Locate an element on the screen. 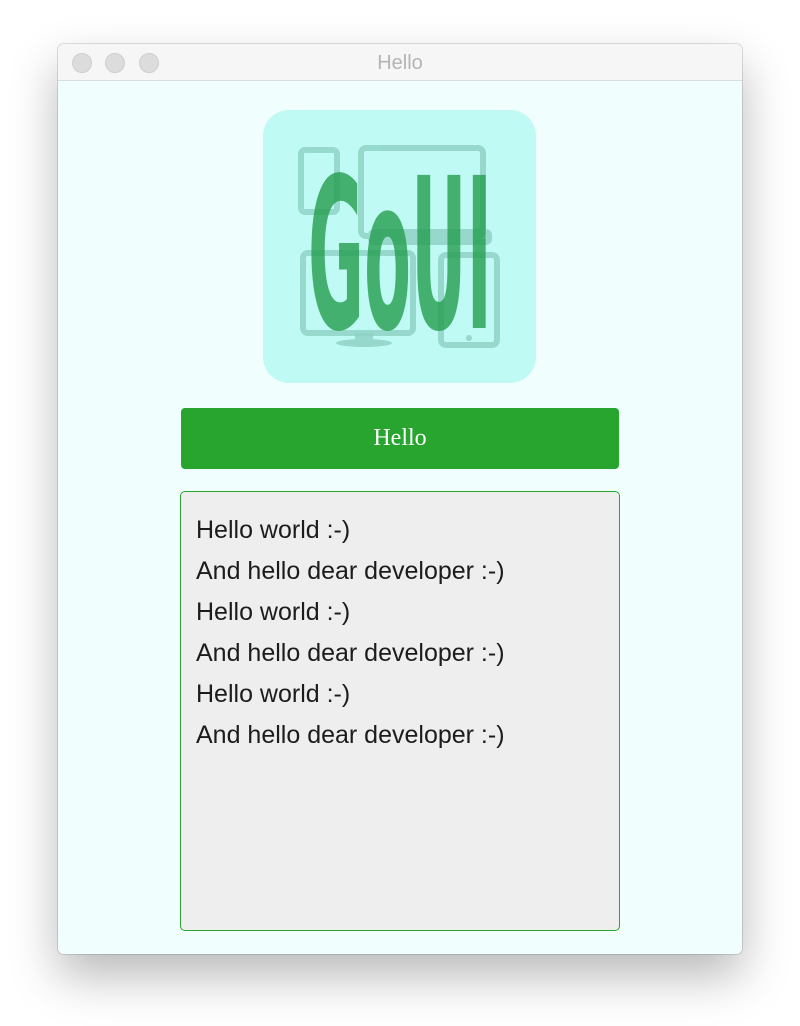  app-logo: GoUI is located at coordinates (399, 246).